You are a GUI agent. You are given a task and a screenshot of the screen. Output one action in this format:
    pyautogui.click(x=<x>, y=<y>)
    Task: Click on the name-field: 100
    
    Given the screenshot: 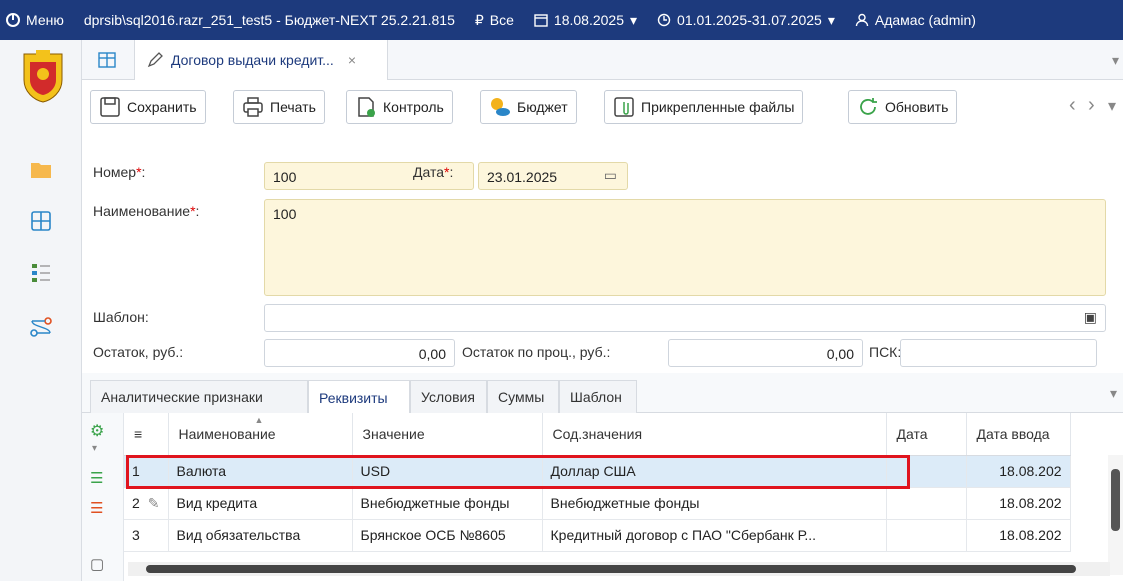 What is the action you would take?
    pyautogui.click(x=685, y=247)
    